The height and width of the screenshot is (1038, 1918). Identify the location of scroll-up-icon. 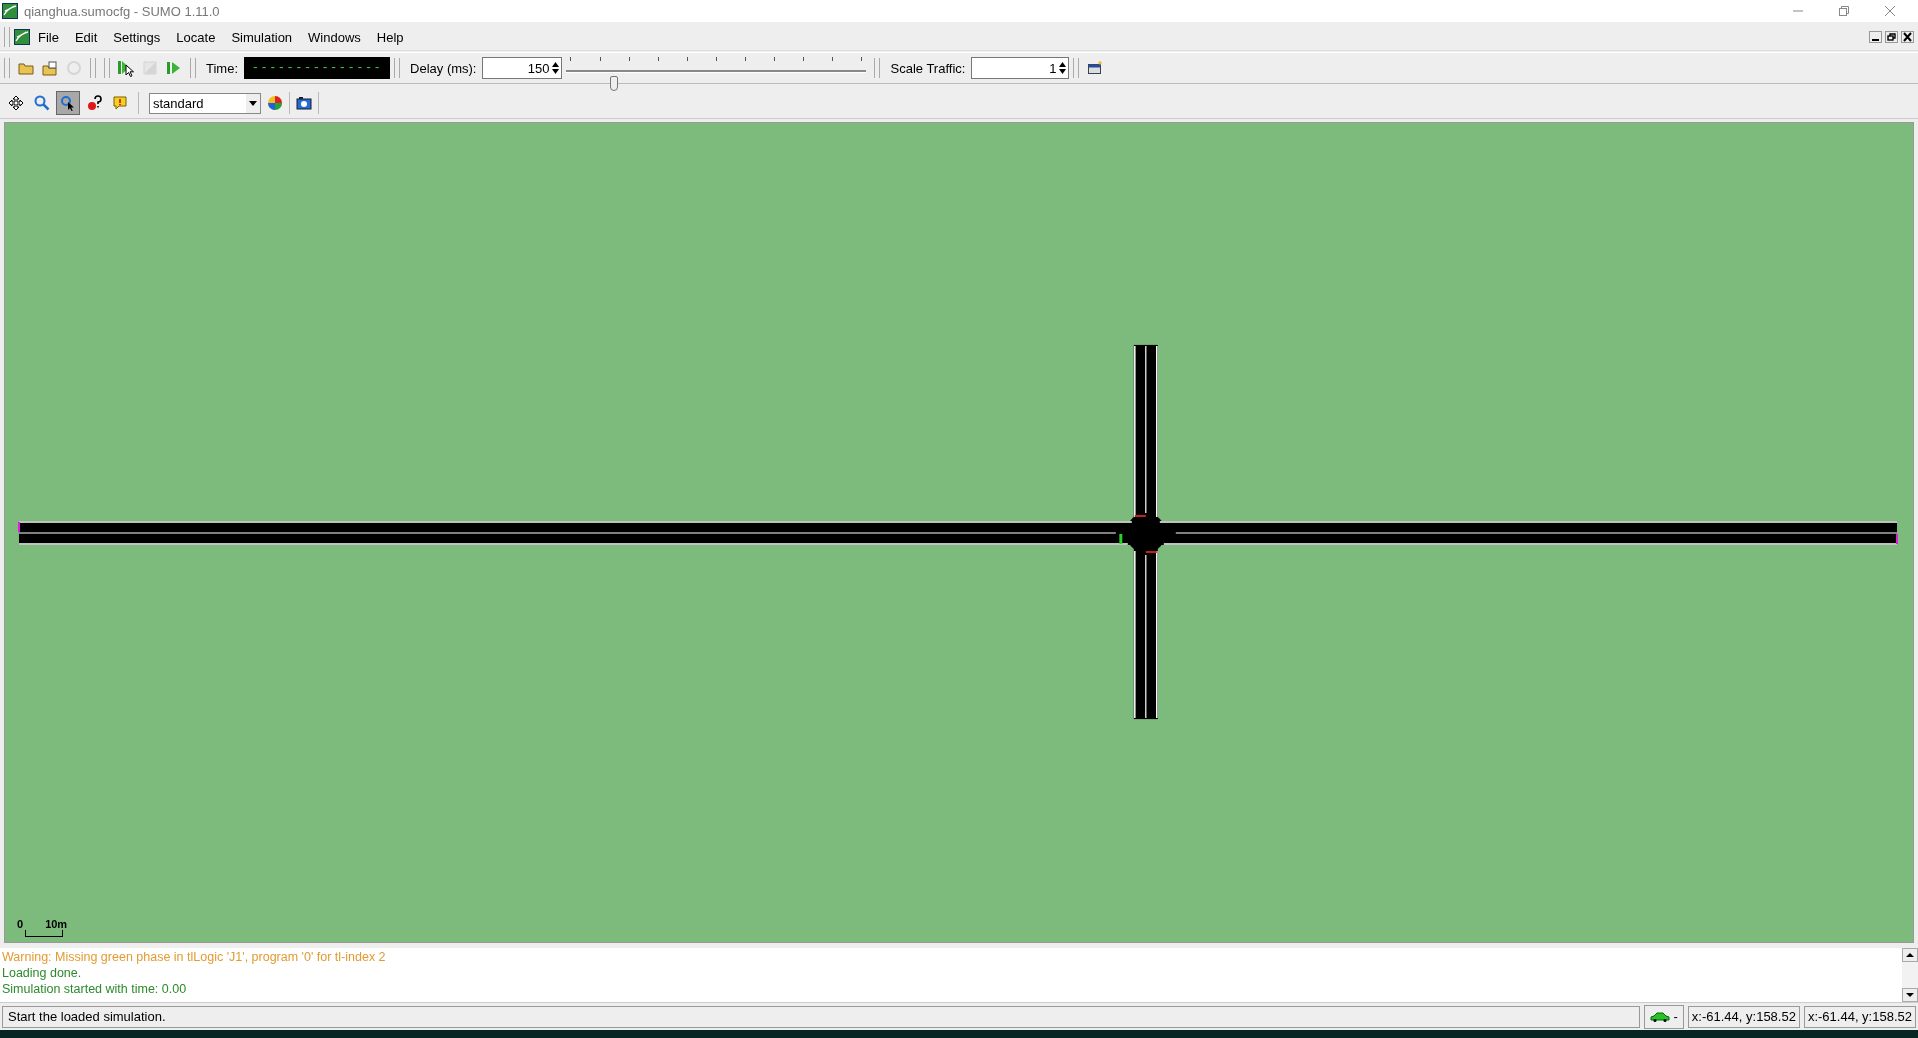
(1910, 955).